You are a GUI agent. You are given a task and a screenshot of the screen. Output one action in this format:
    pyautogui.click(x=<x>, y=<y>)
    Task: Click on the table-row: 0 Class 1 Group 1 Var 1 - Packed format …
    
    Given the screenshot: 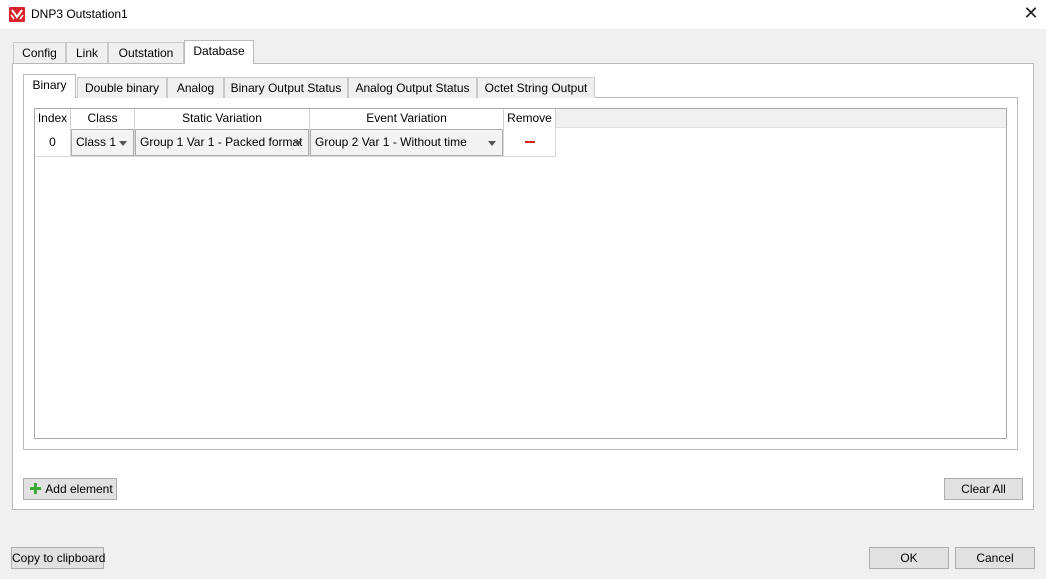 What is the action you would take?
    pyautogui.click(x=295, y=142)
    